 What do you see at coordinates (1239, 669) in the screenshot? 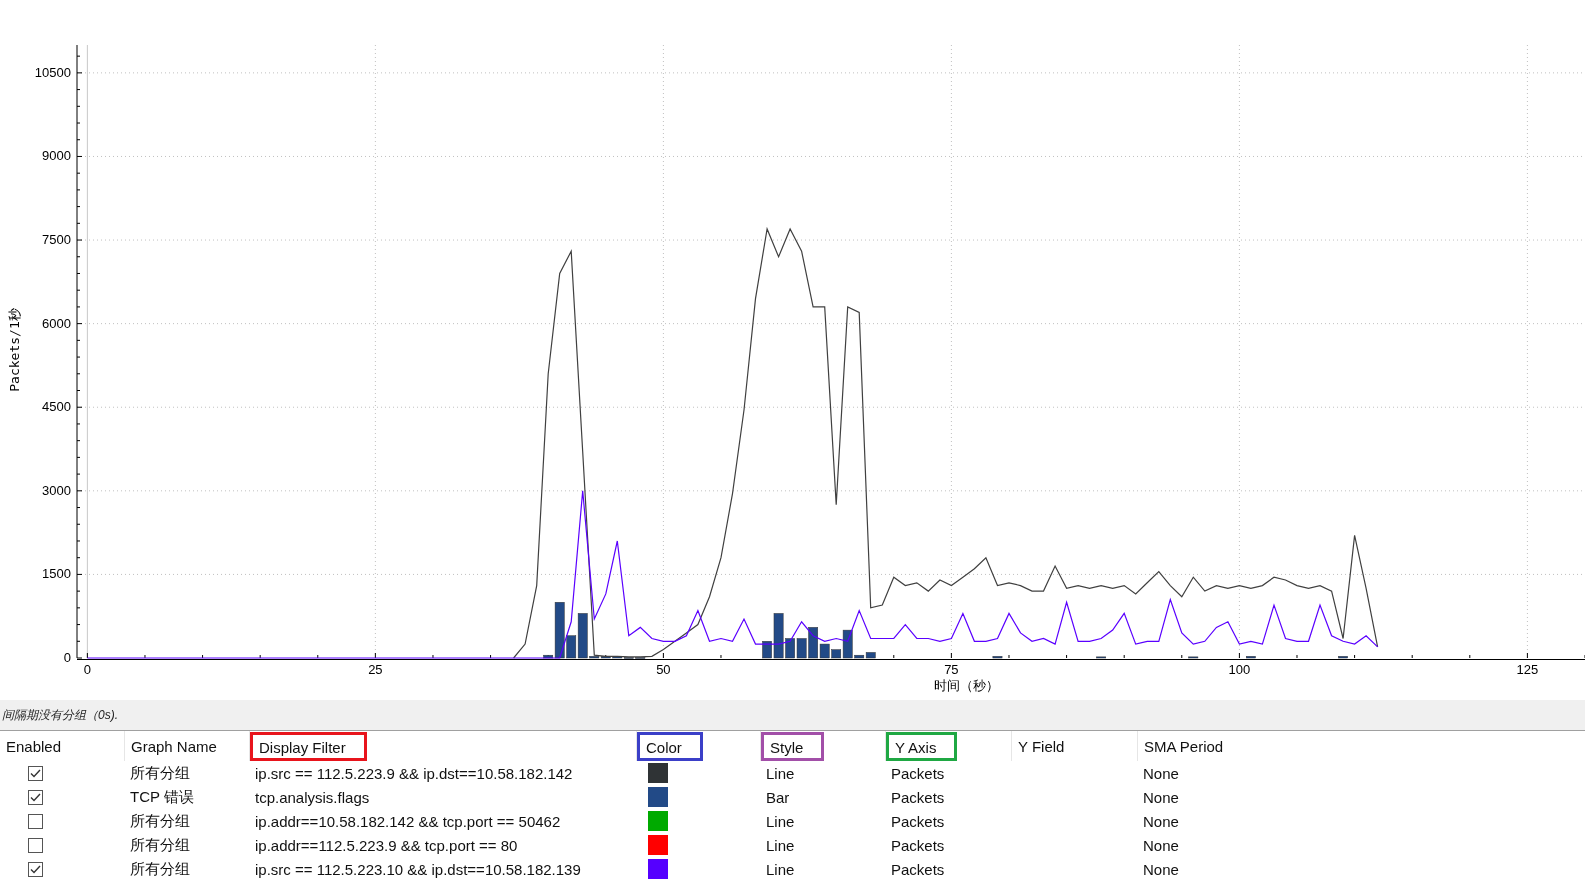
I see `tick-label: 100` at bounding box center [1239, 669].